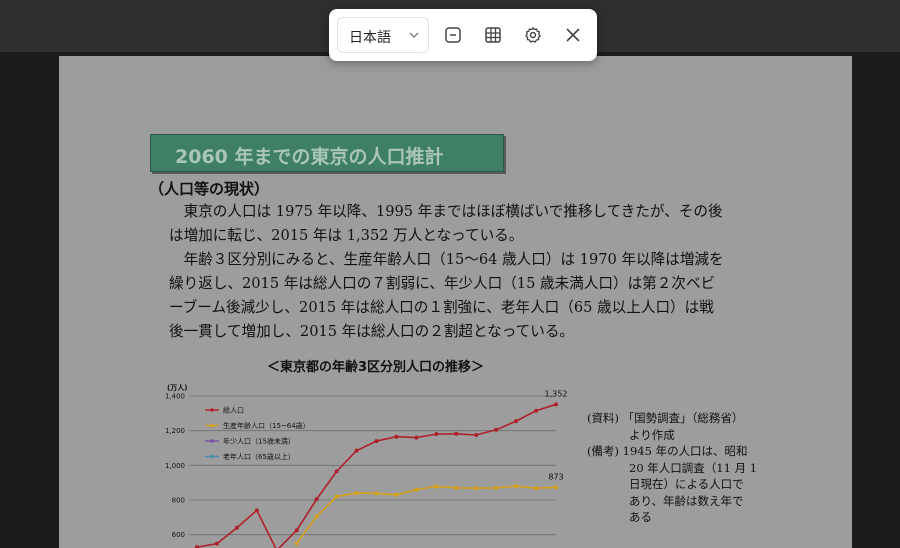 The height and width of the screenshot is (548, 900). Describe the element at coordinates (370, 38) in the screenshot. I see `language-select-value: 日本語` at that location.